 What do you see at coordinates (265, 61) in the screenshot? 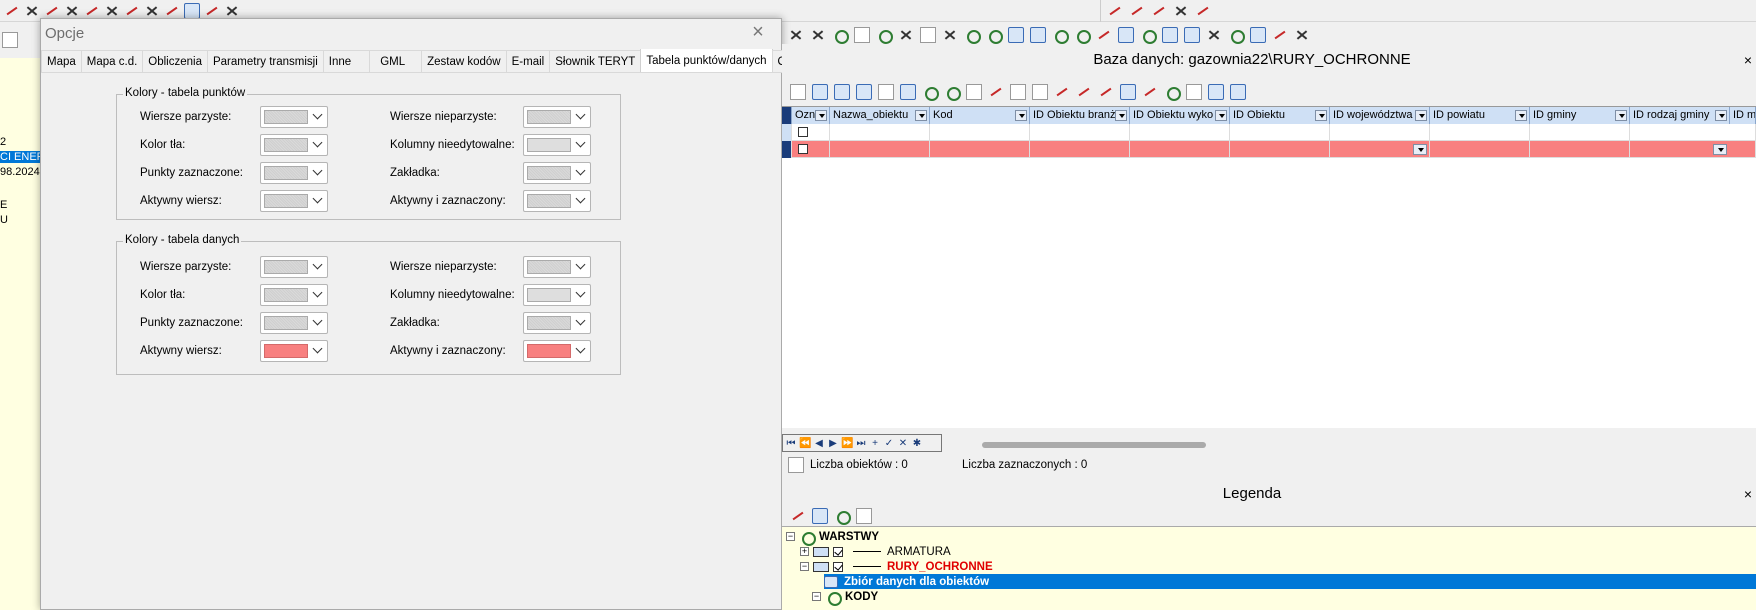
I see `tab-parametry-transmisji: Parametry transmisji` at bounding box center [265, 61].